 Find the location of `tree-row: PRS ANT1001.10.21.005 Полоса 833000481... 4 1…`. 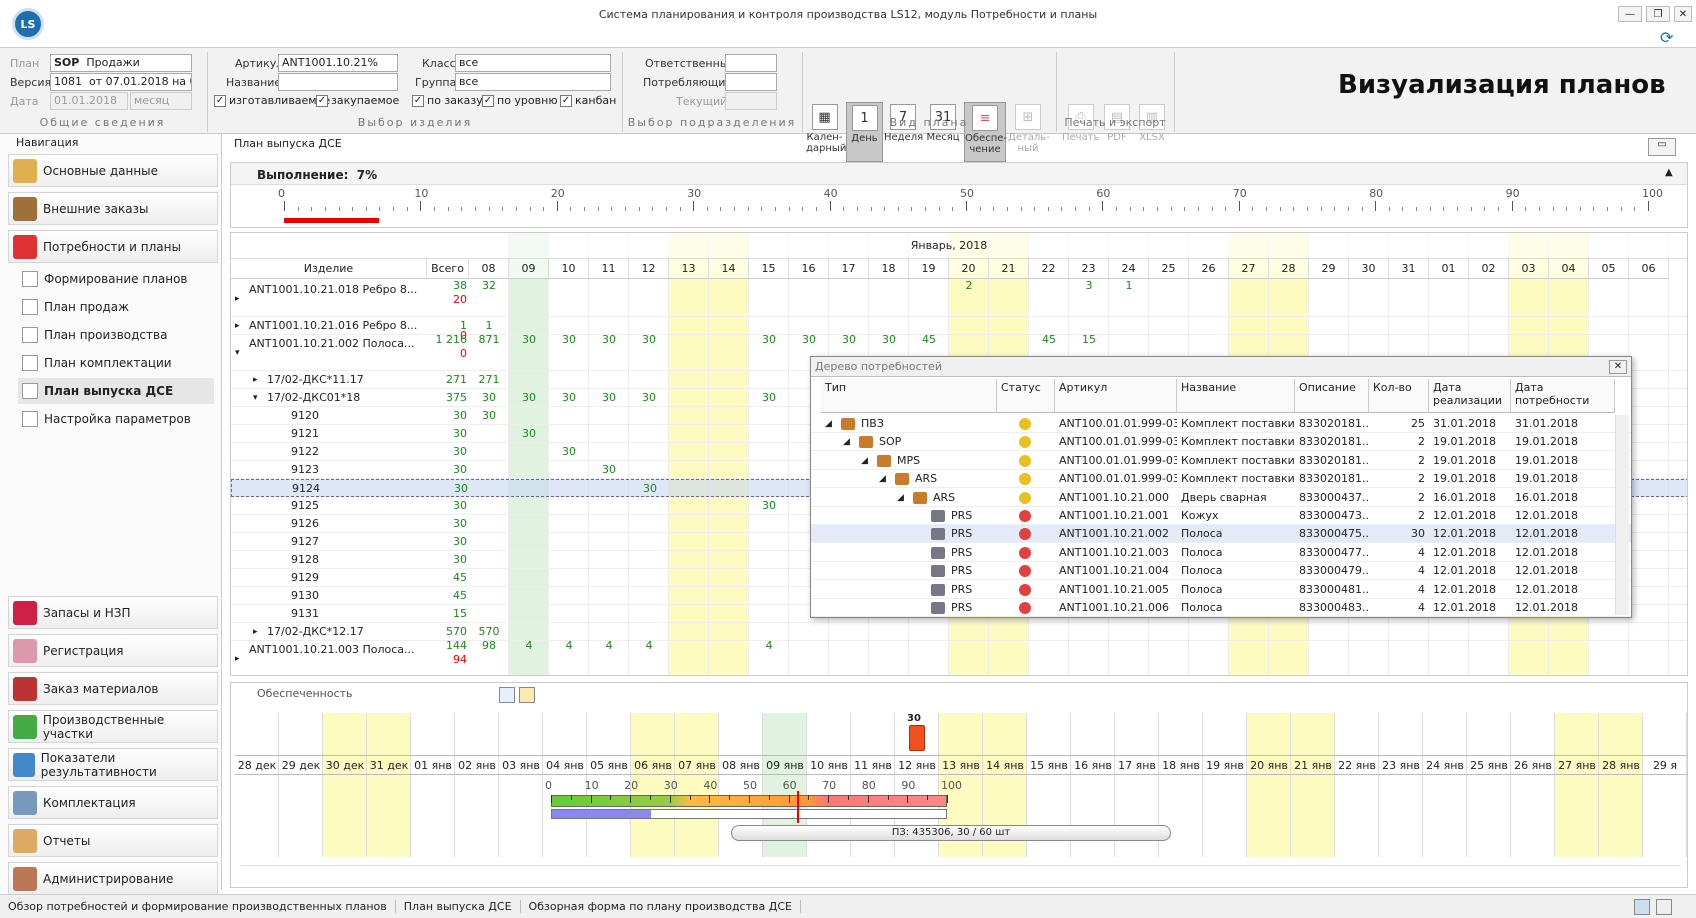

tree-row: PRS ANT1001.10.21.005 Полоса 833000481... 4 1… is located at coordinates (1221, 590).